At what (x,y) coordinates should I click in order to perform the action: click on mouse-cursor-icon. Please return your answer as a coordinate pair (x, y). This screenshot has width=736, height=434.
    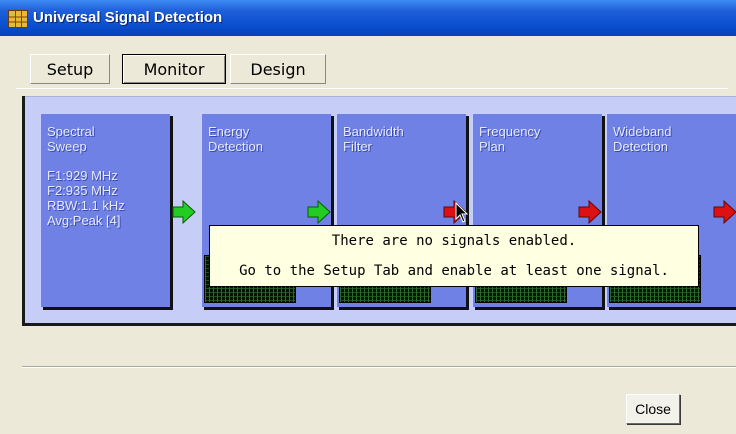
    Looking at the image, I should click on (462, 212).